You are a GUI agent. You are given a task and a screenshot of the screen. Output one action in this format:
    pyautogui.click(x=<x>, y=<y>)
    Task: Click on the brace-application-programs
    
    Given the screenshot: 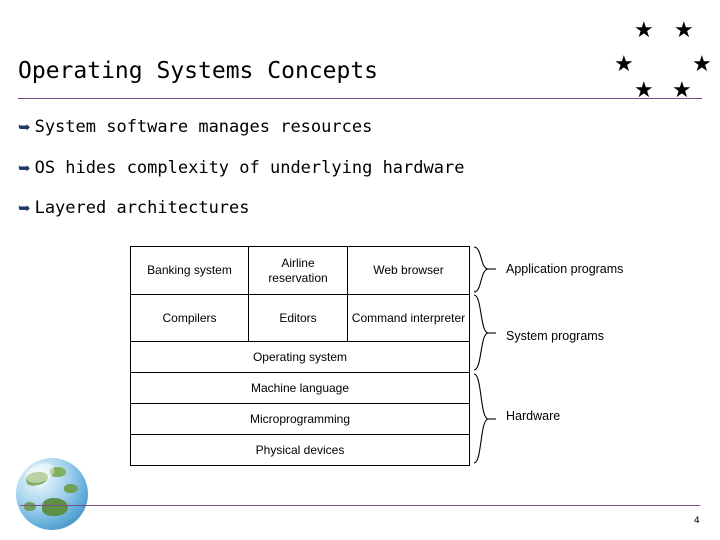 What is the action you would take?
    pyautogui.click(x=484, y=269)
    